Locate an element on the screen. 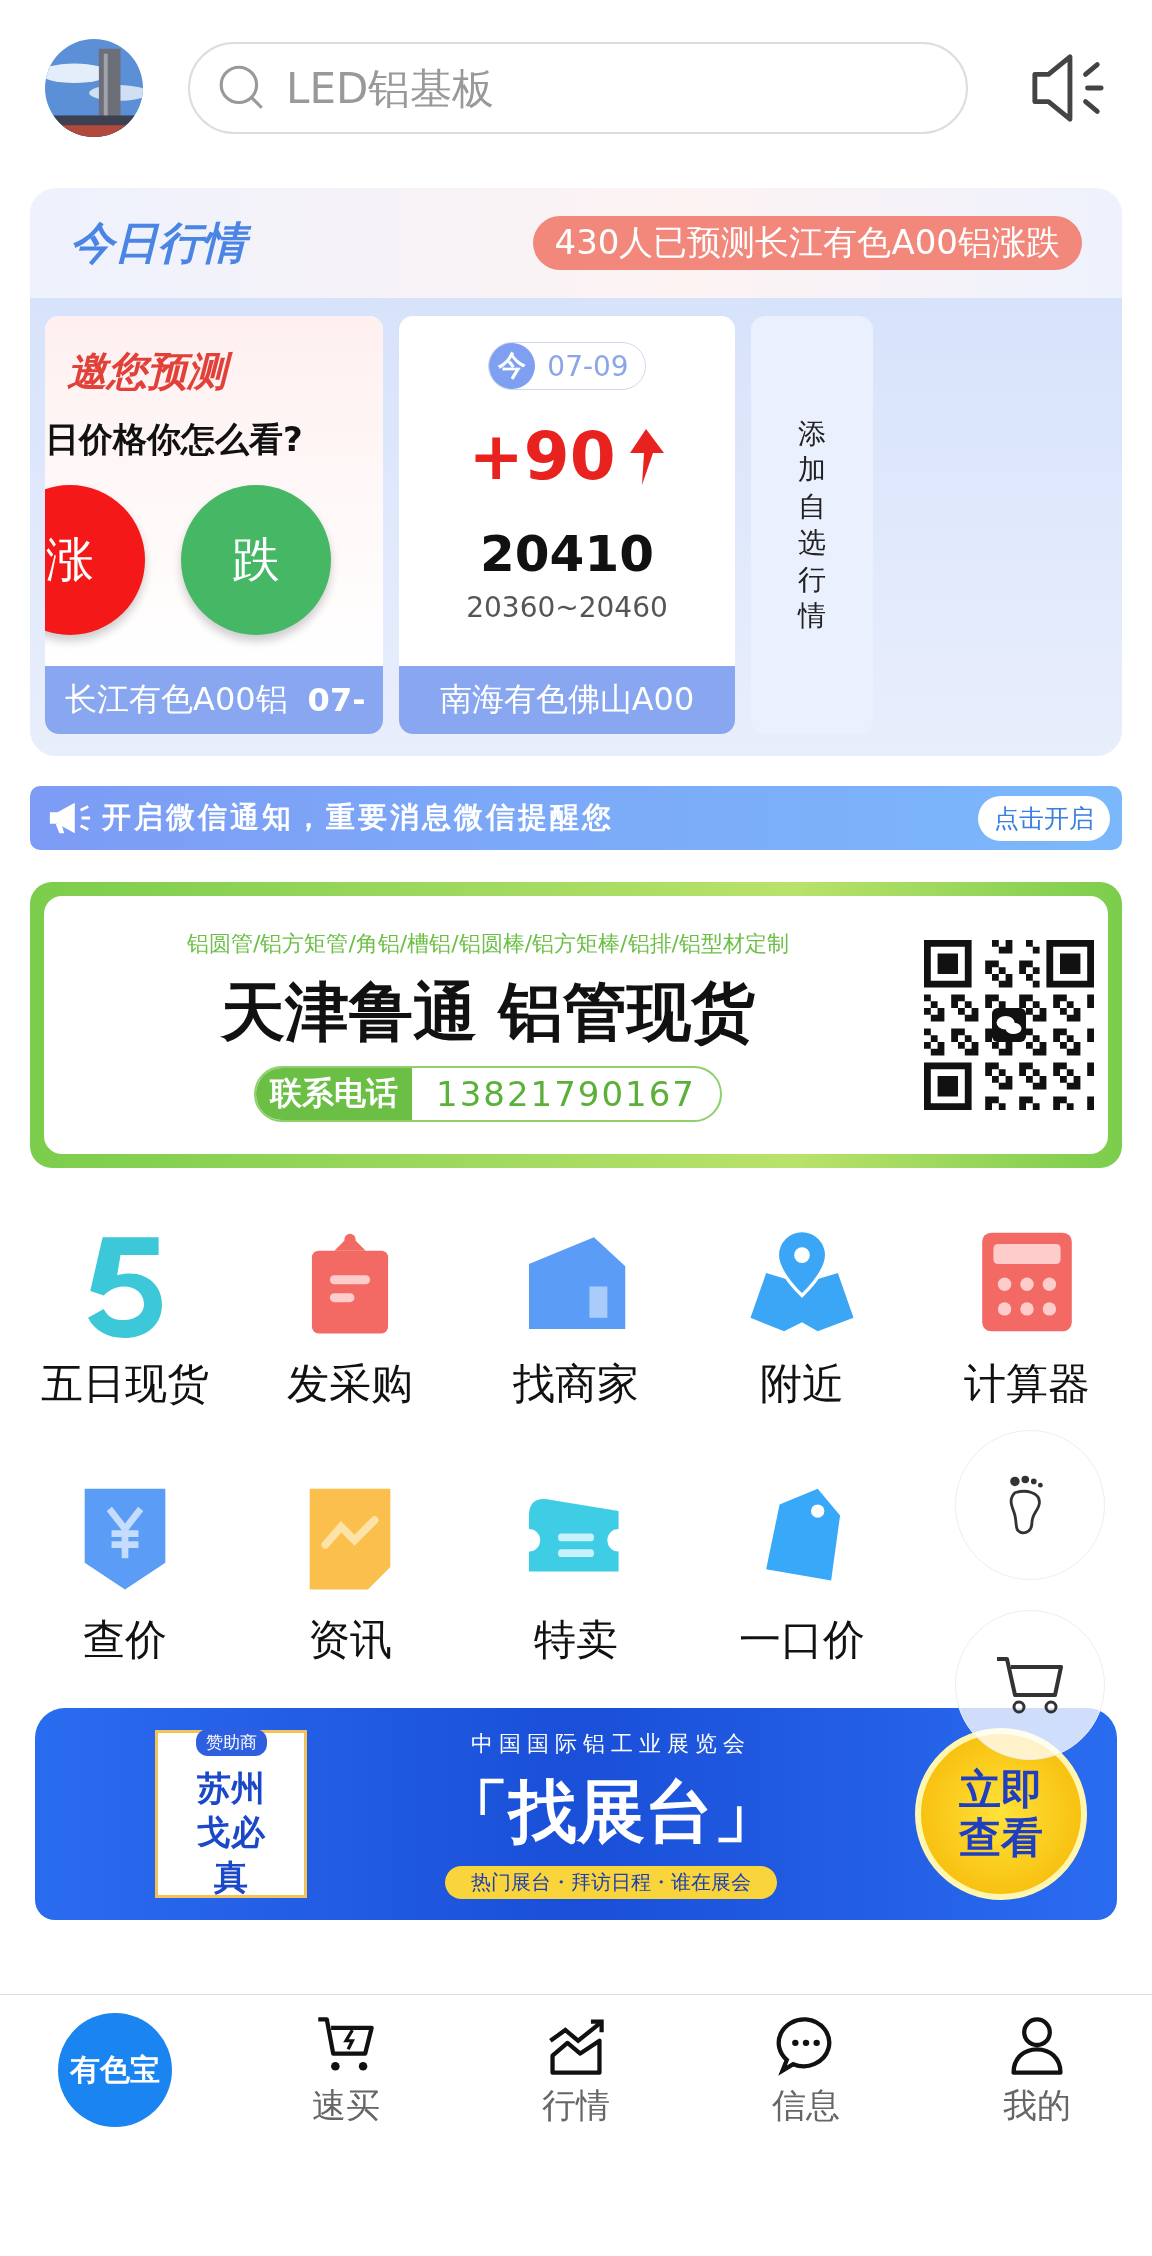  card-title: 南海有色佛山A00 is located at coordinates (567, 699).